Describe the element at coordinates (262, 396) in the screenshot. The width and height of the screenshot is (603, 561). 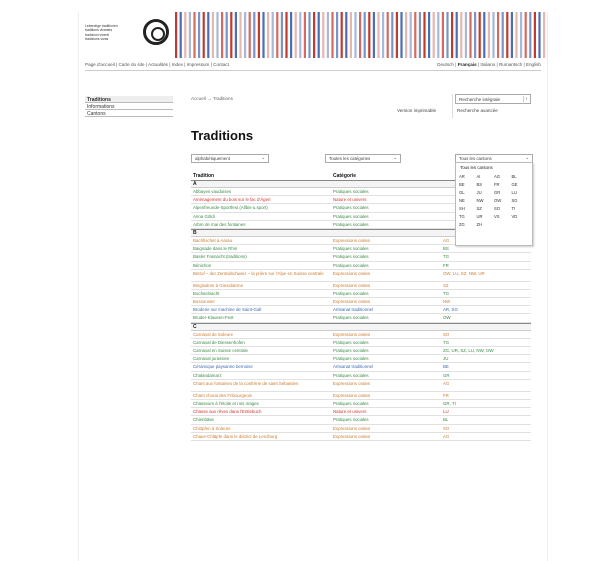
I see `tradition-link: Chant choral des Fribourgeois` at that location.